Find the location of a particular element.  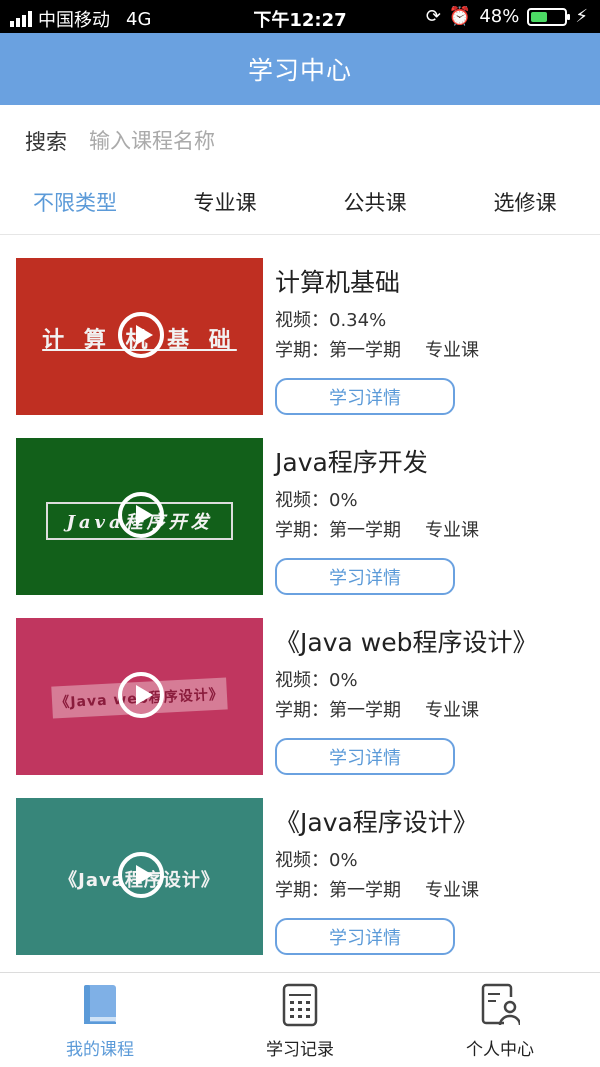

course-info: 计算机基础 视频：0.34% 学期：第一学期 专业课 学习详情 is located at coordinates (435, 340).